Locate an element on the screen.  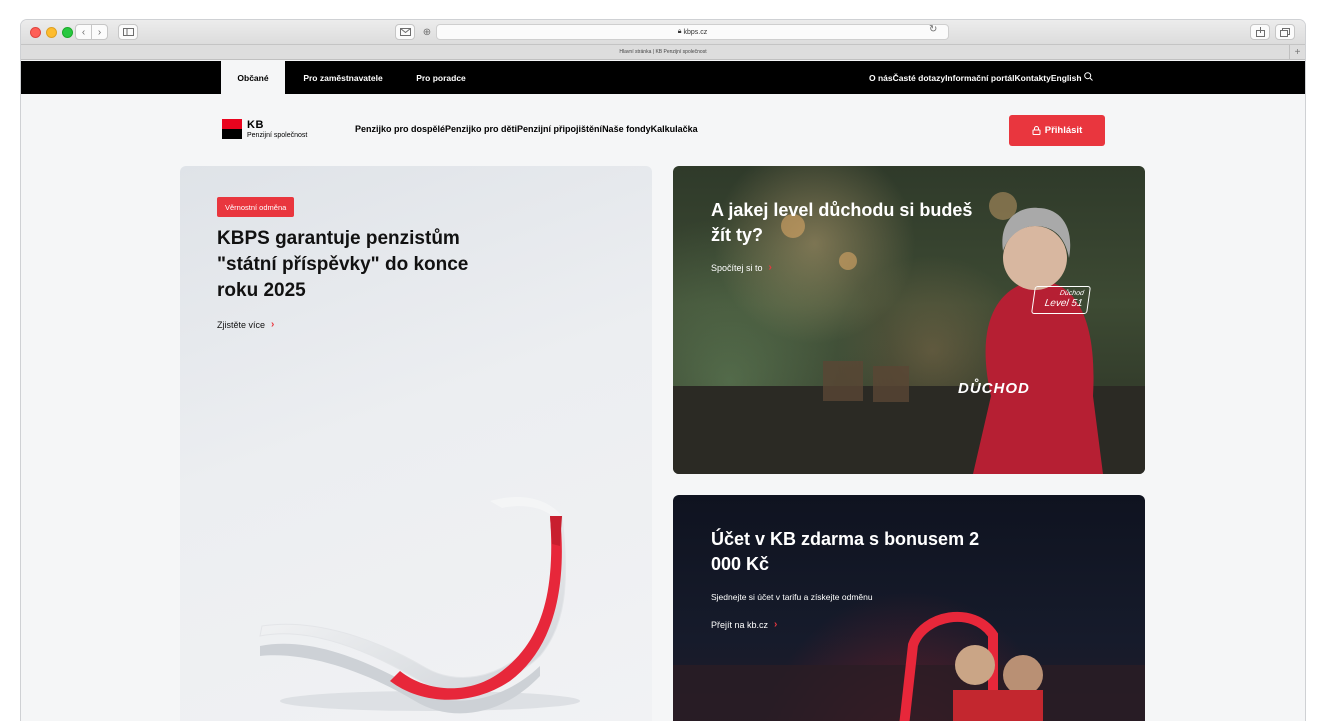
login-button: Přihlásit is located at coordinates (1057, 130).